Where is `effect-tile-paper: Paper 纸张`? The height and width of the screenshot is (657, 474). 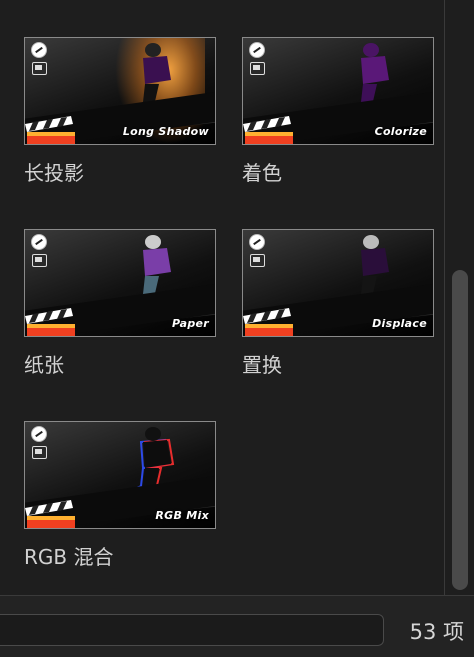 effect-tile-paper: Paper 纸张 is located at coordinates (120, 303).